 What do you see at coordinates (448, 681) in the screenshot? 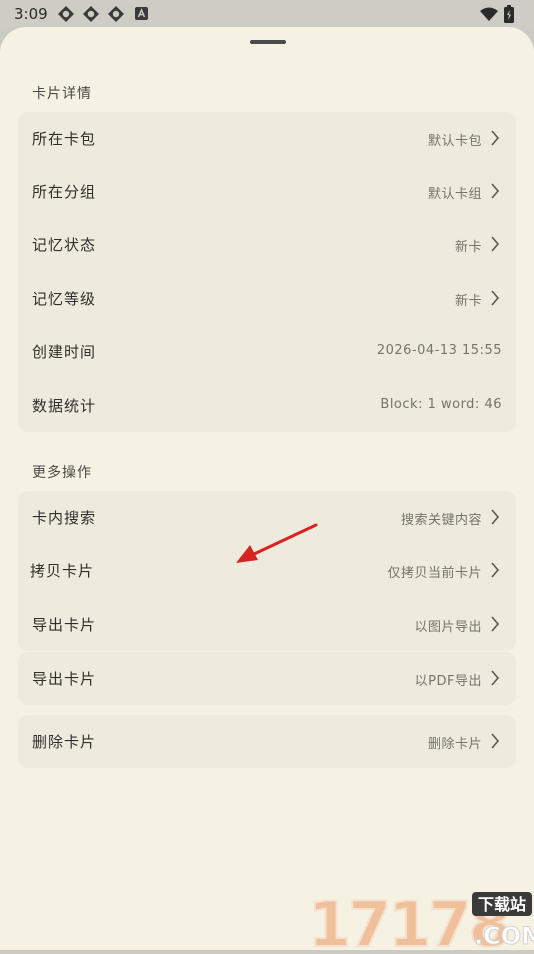
I see `row-value: 以PDF导出` at bounding box center [448, 681].